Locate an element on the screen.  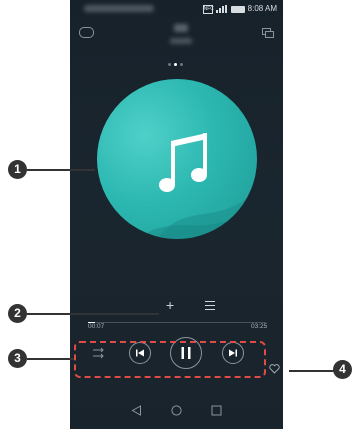
page-dot-active is located at coordinates (175, 64).